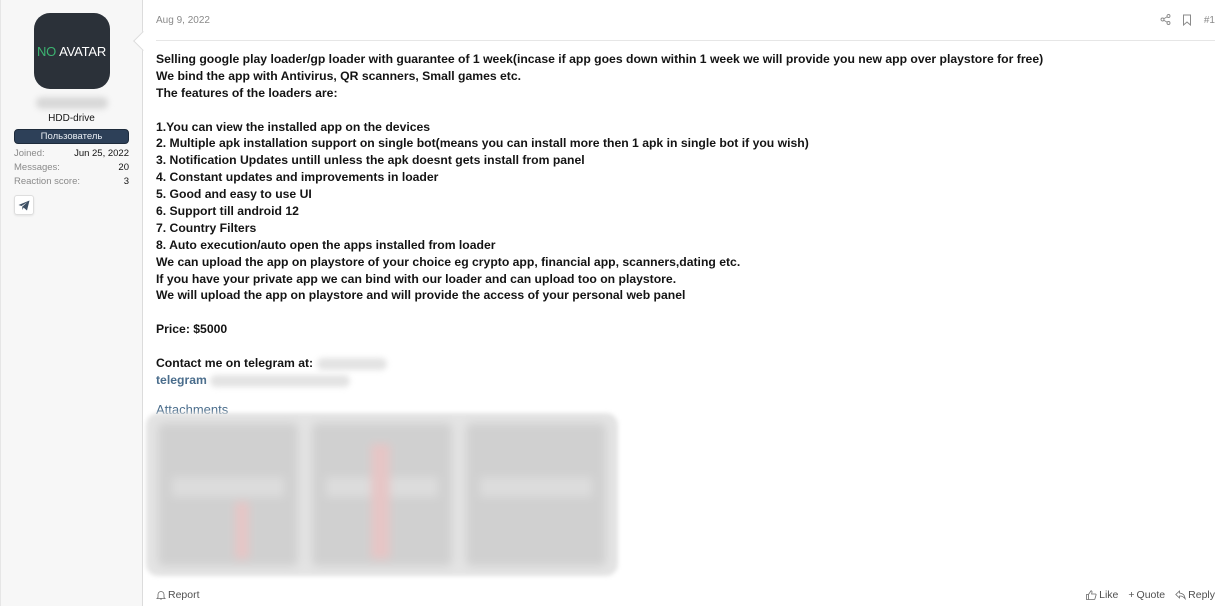  I want to click on post-header-actions: #1, so click(1187, 20).